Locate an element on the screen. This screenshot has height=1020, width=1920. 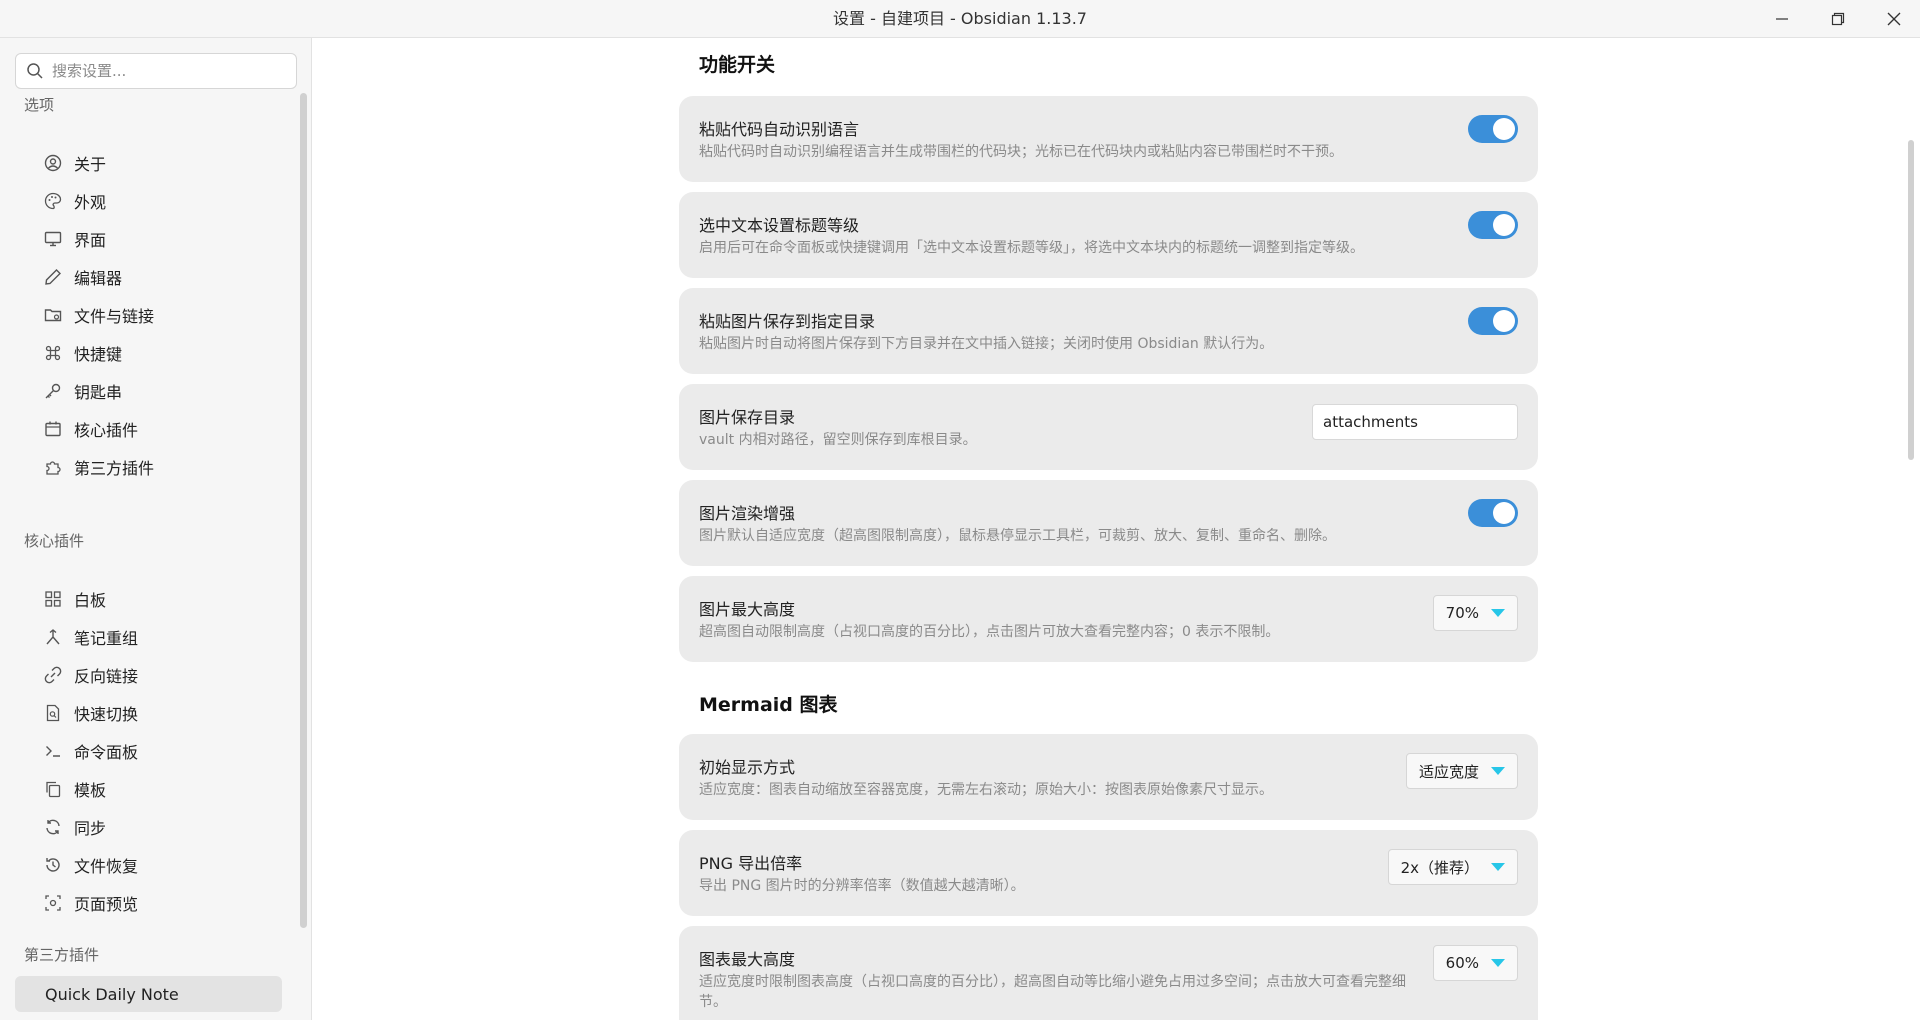
merge-icon is located at coordinates (53, 637).